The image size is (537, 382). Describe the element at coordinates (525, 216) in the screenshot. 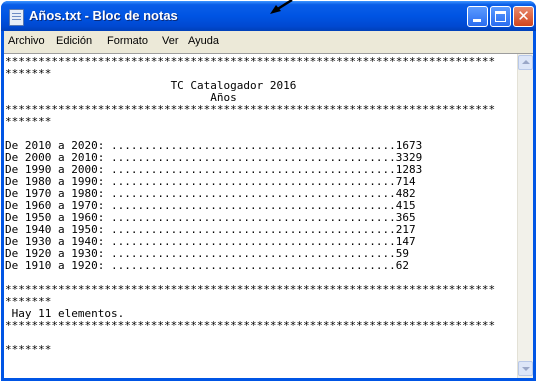

I see `vertical-scrollbar` at that location.